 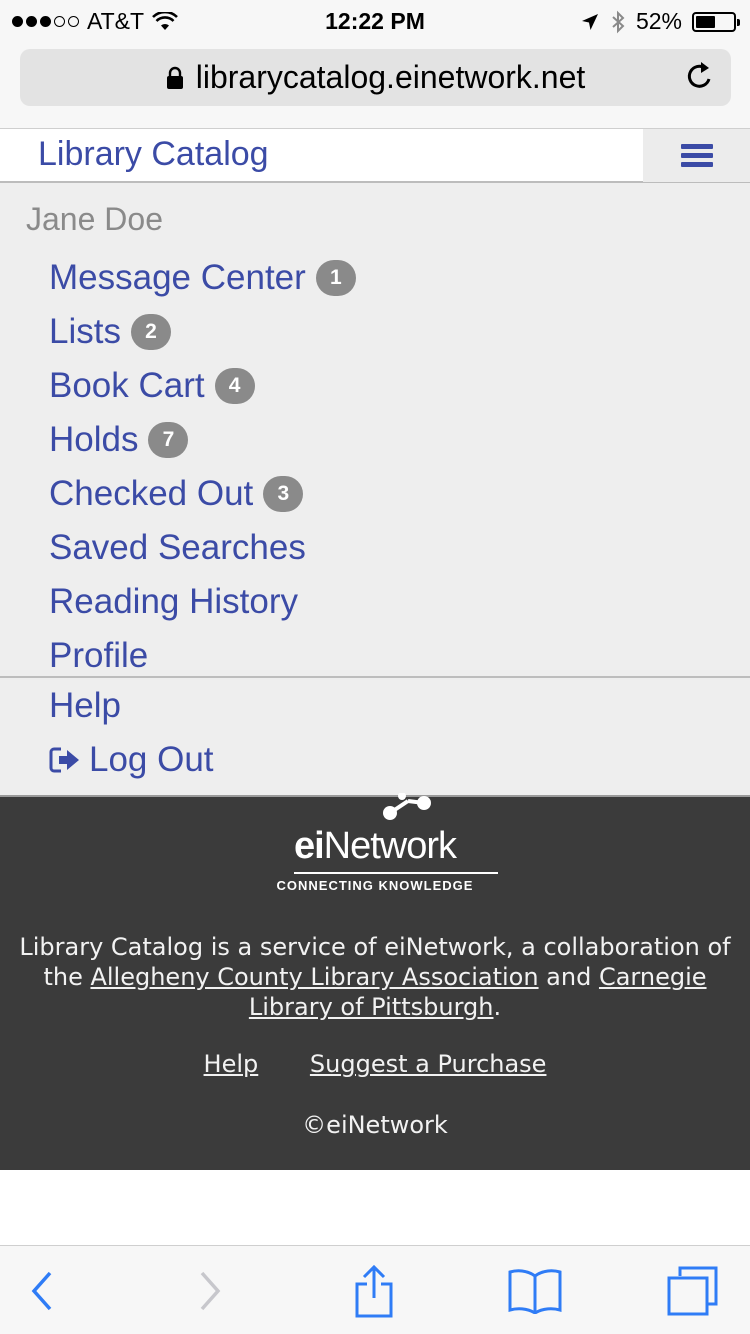 What do you see at coordinates (335, 278) in the screenshot?
I see `count-badge: 1` at bounding box center [335, 278].